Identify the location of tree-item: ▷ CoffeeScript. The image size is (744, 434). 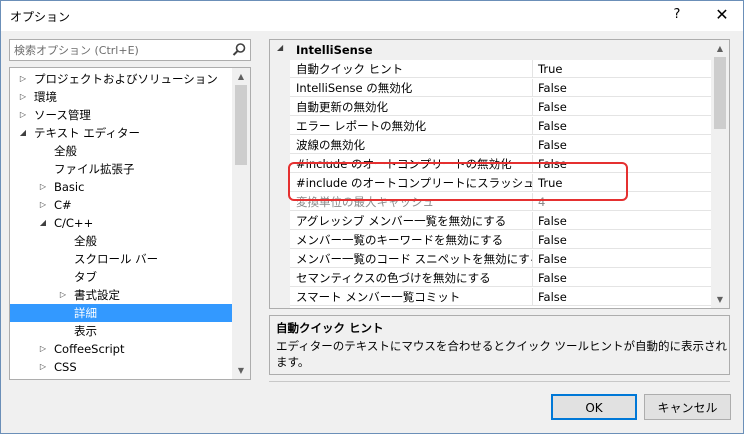
(121, 349).